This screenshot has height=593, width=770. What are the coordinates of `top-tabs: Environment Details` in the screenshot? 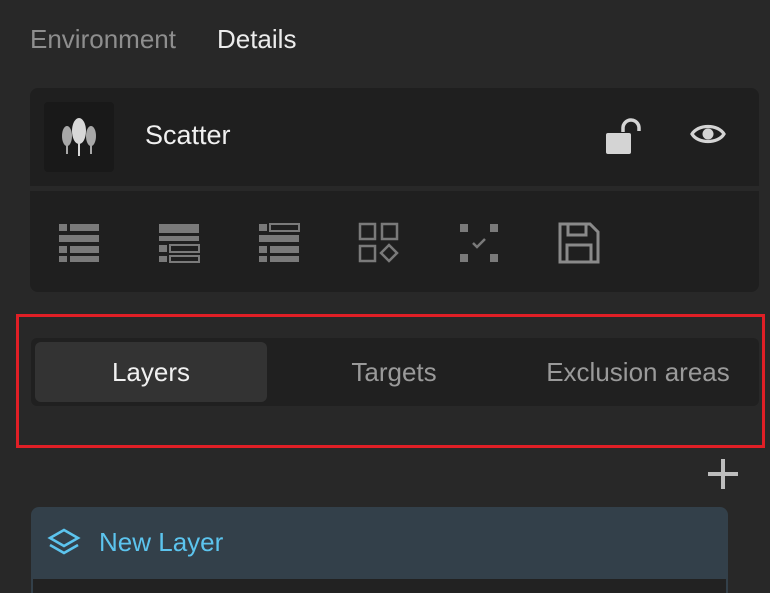 It's located at (163, 39).